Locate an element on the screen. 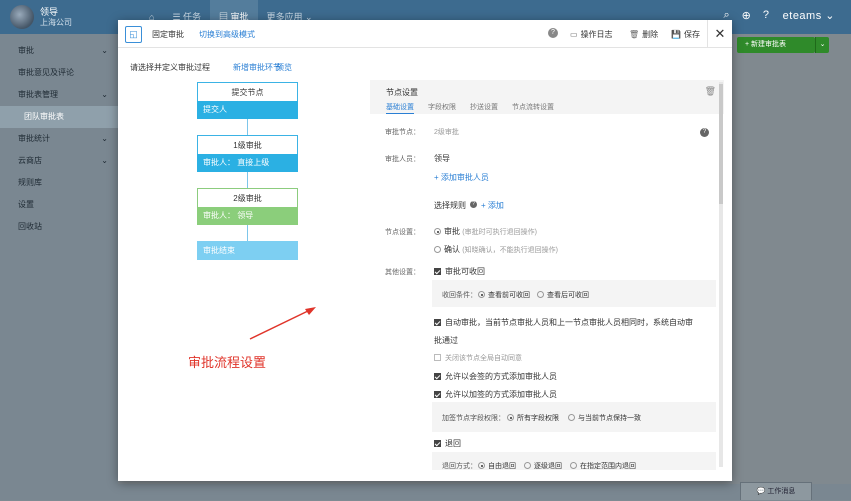 This screenshot has width=851, height=501. fixed-mode-icon: ◱ is located at coordinates (133, 34).